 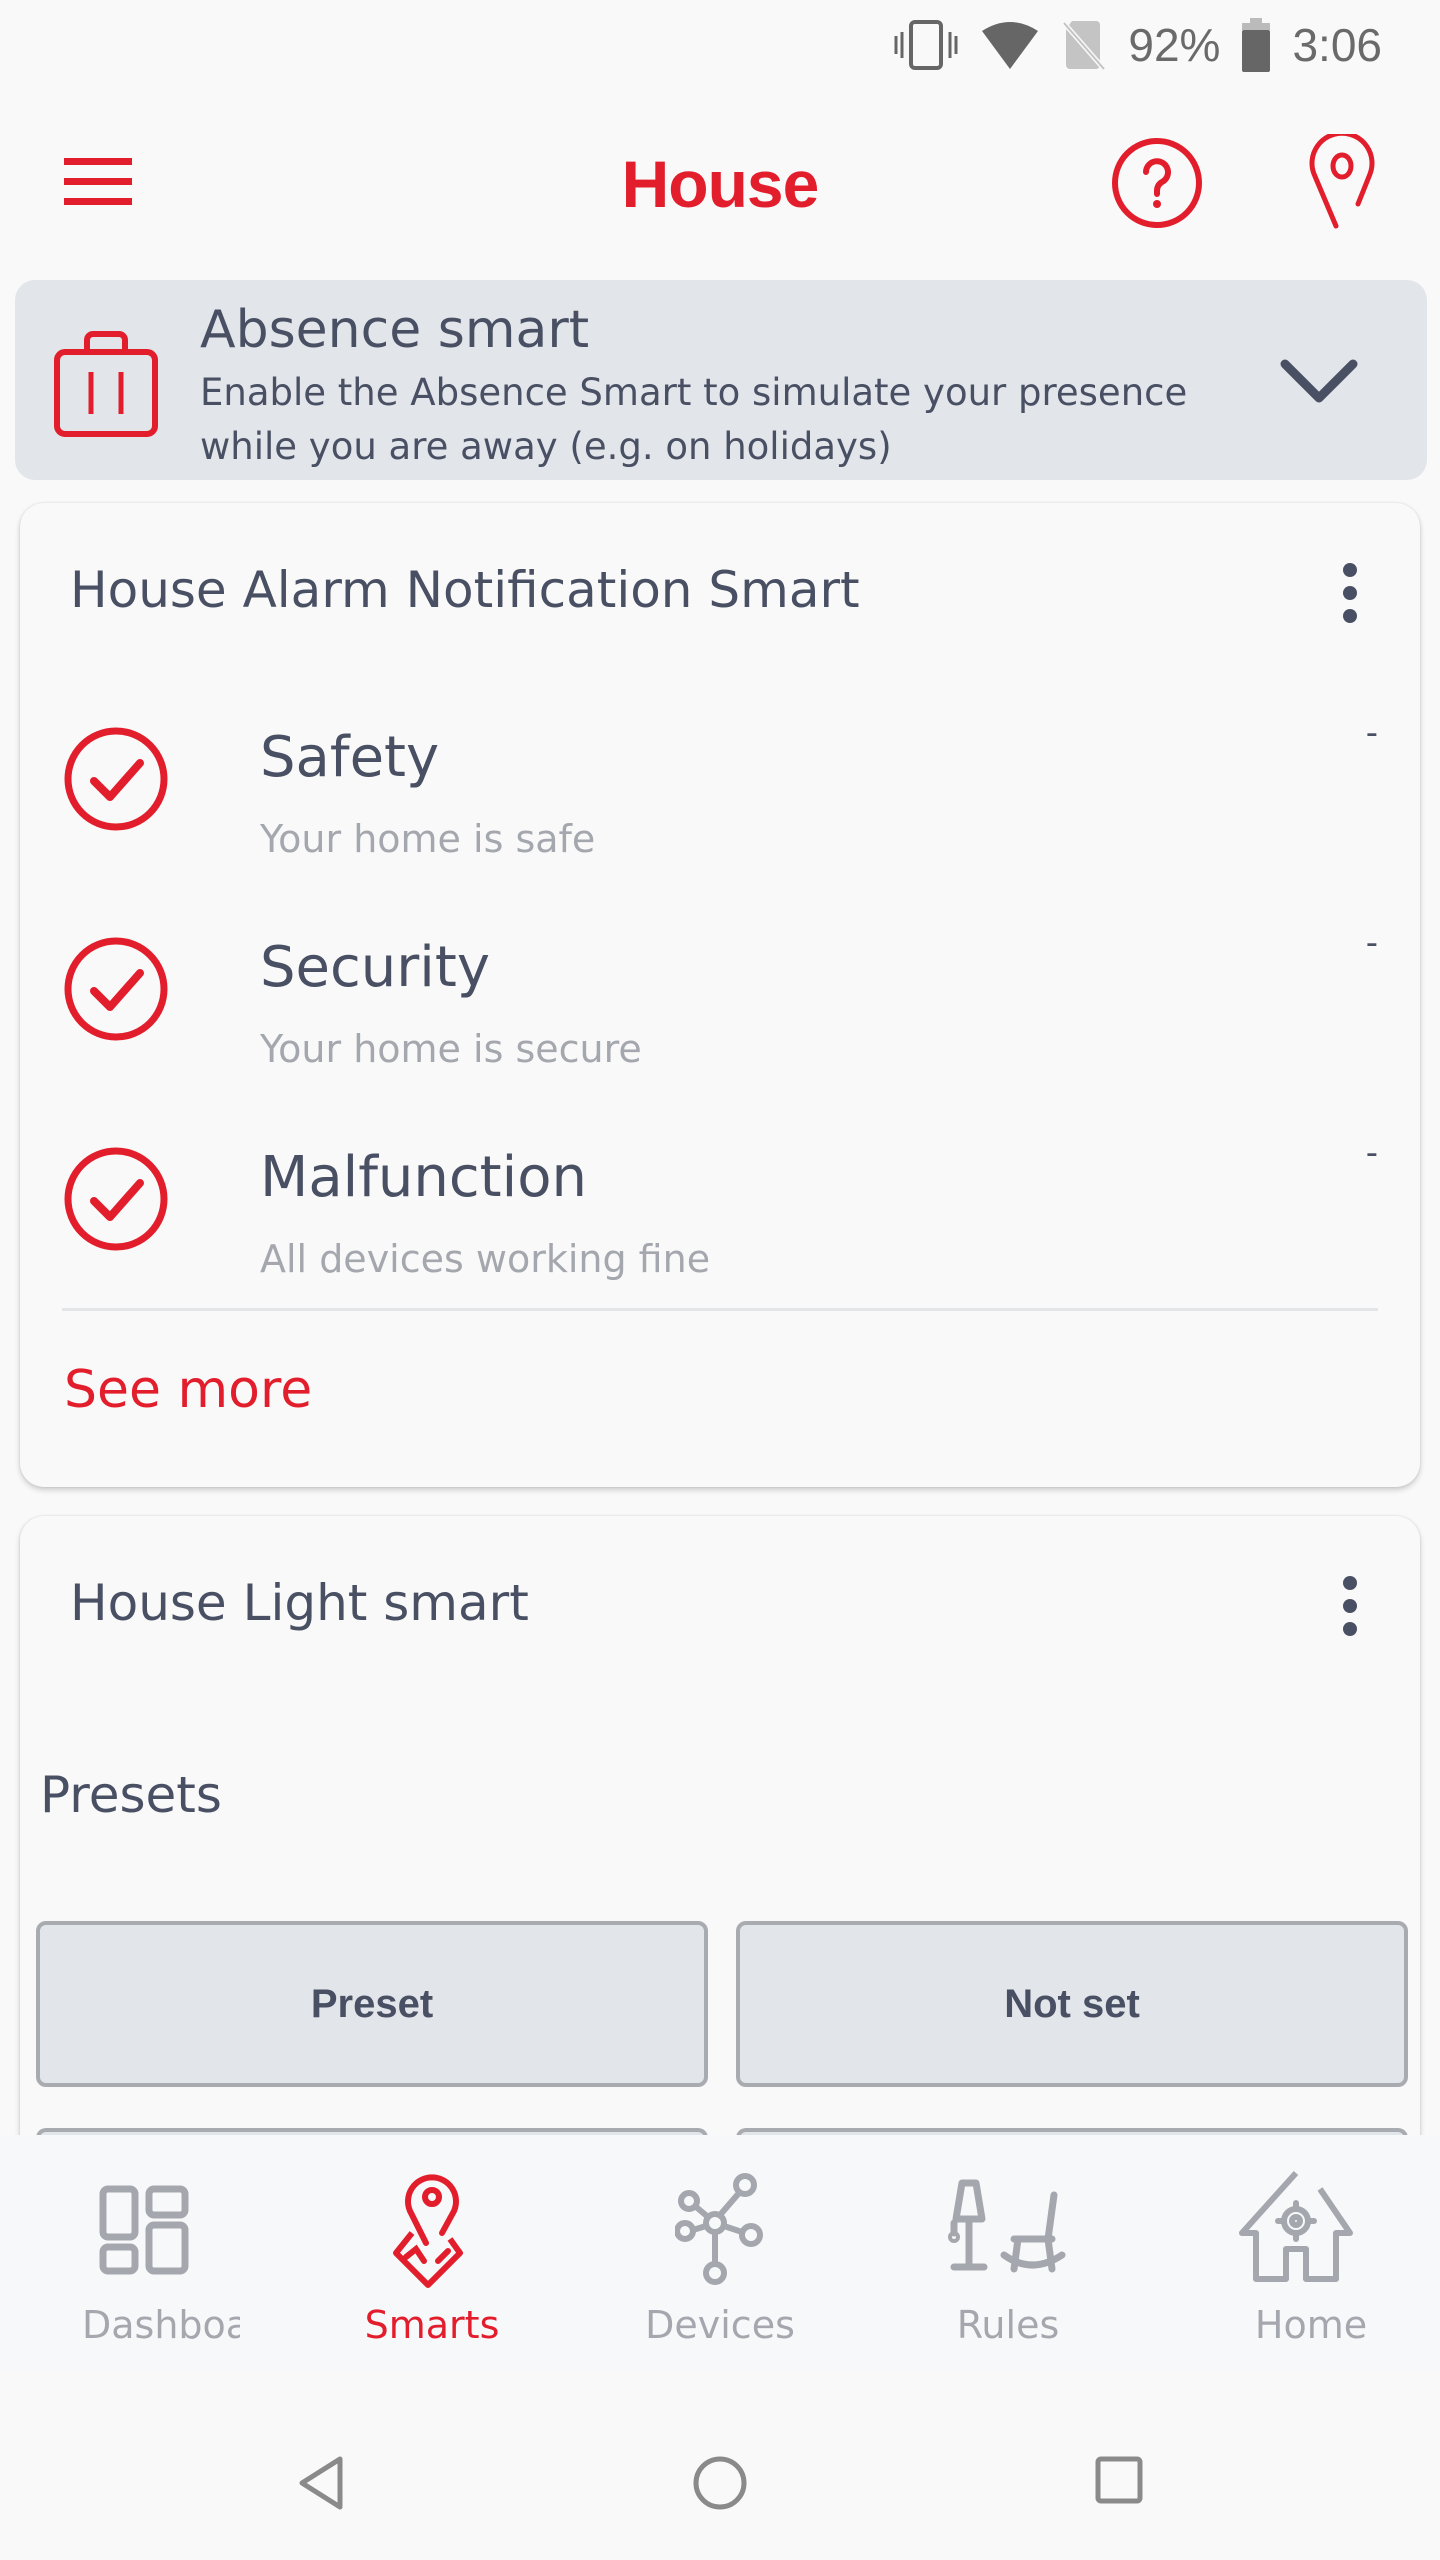 I want to click on light-card-more-button, so click(x=1350, y=1611).